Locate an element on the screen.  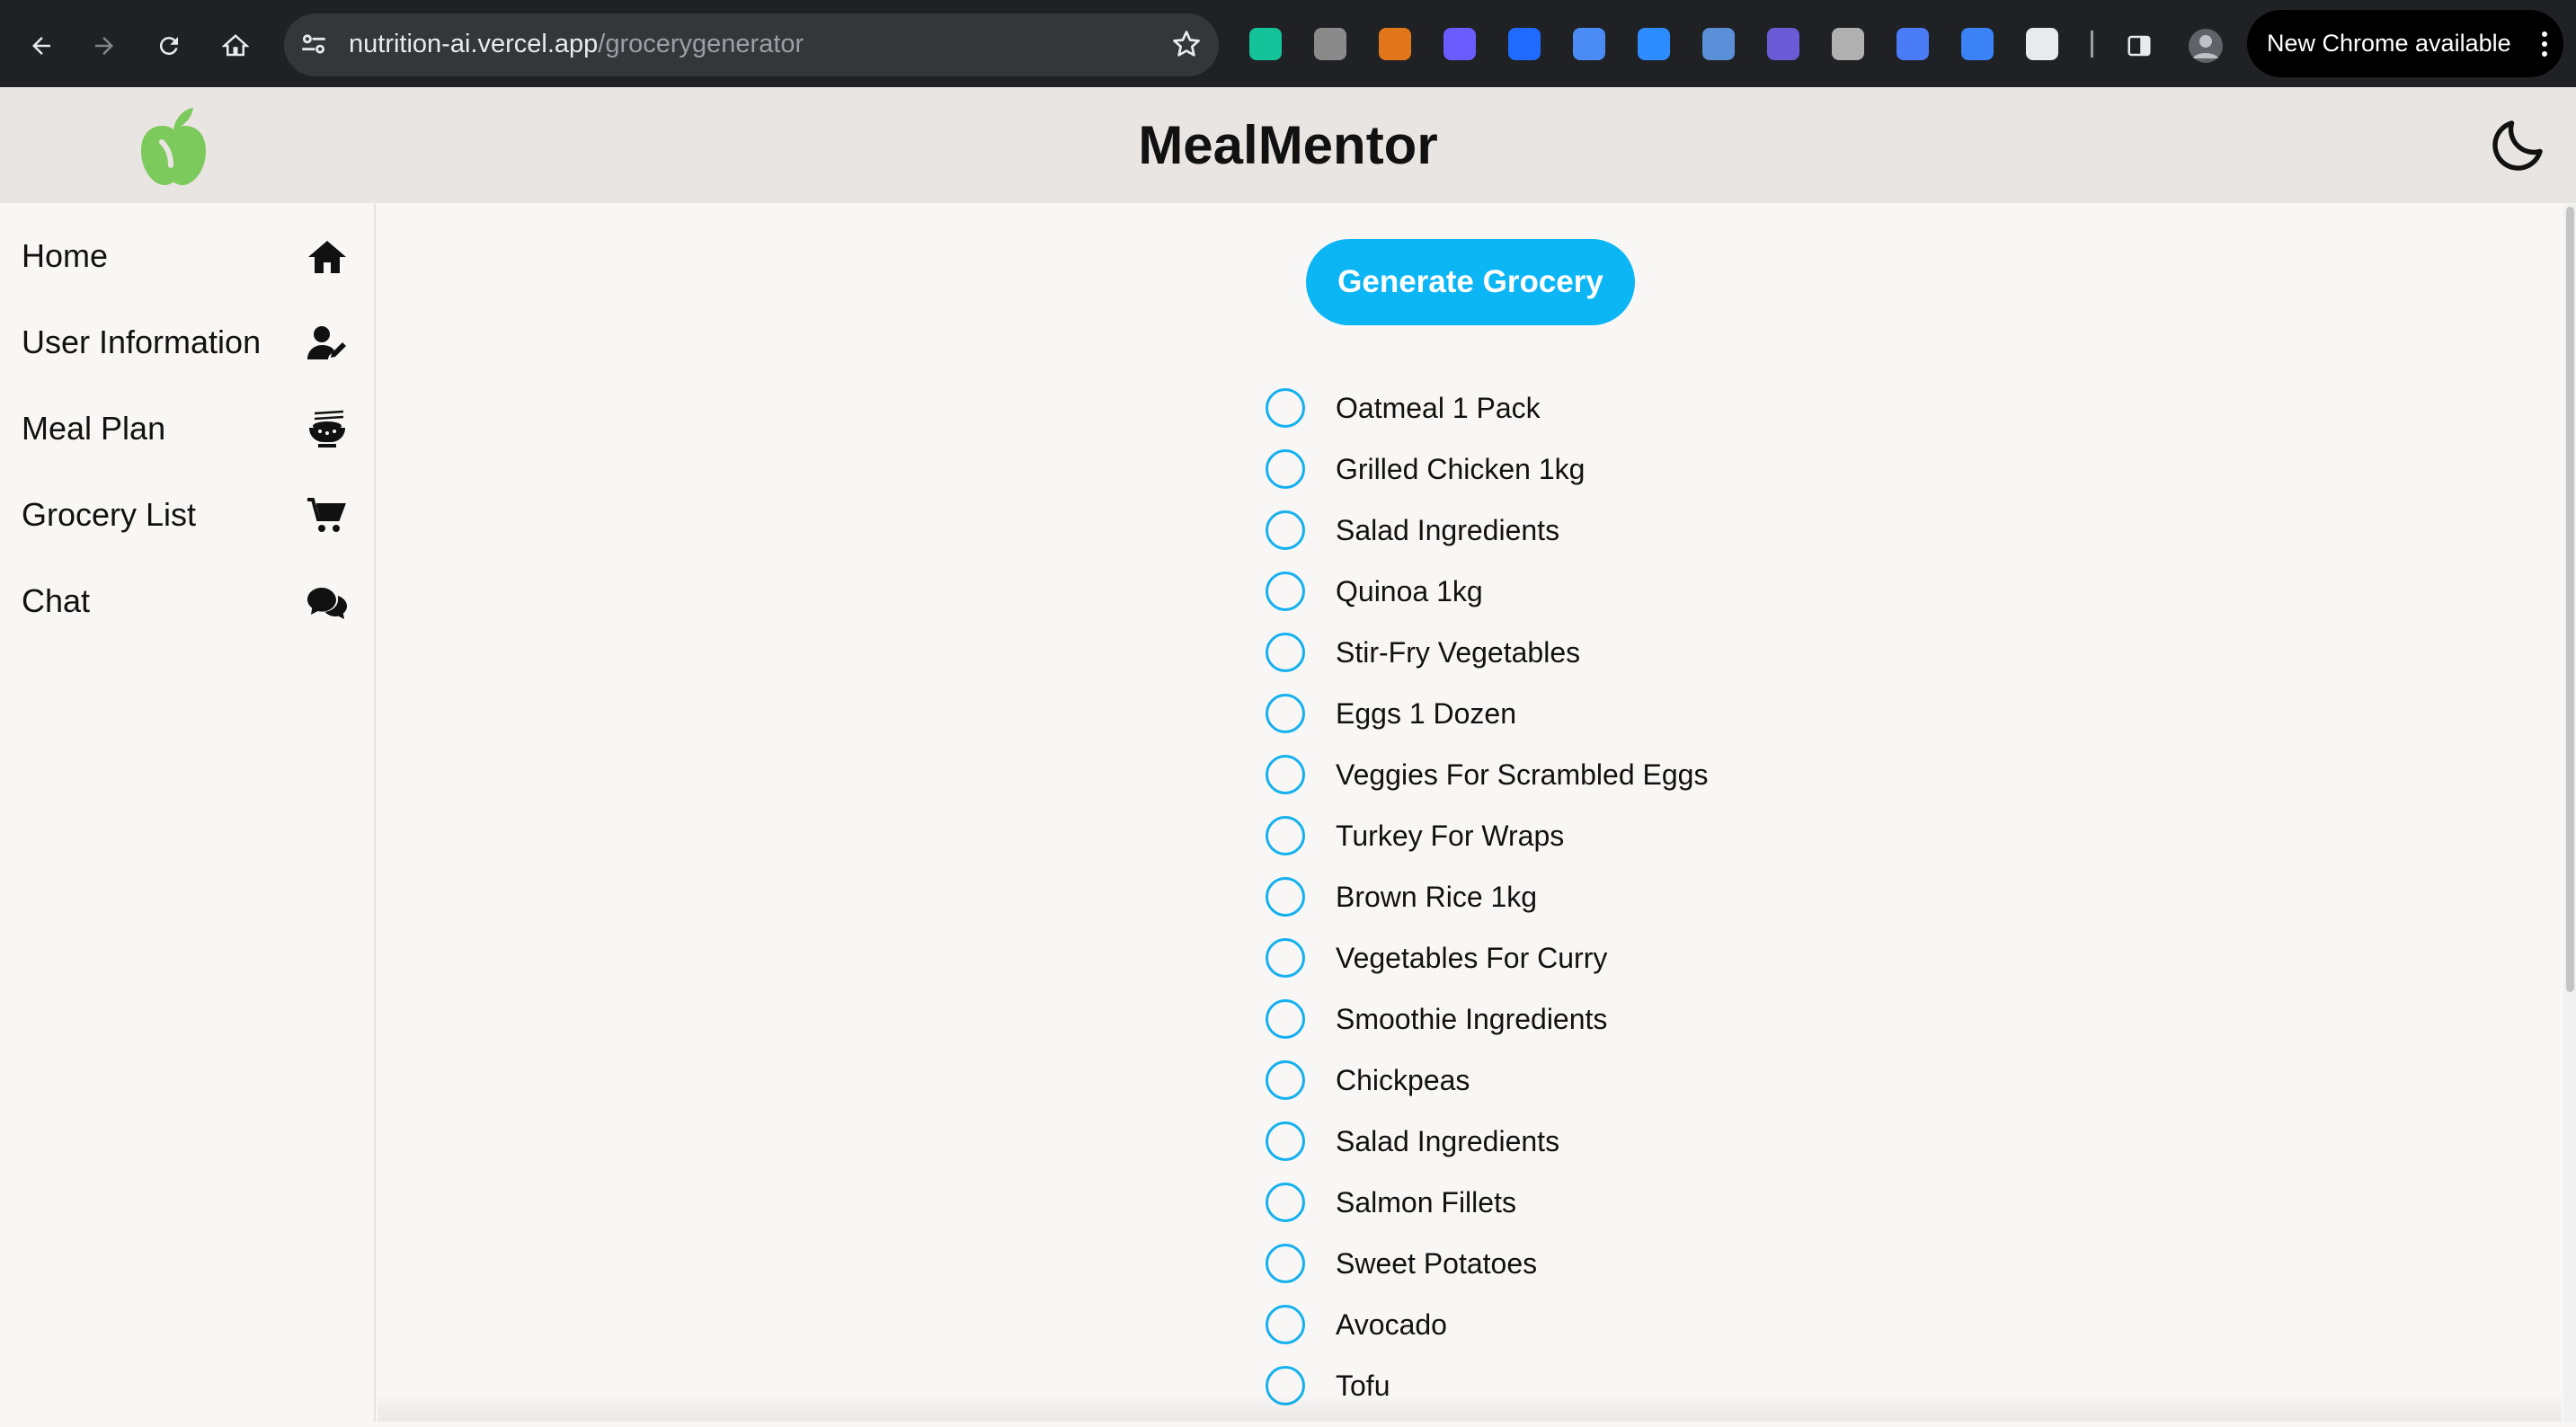
grocery-item: Eggs 1 Dozen is located at coordinates (1580, 724).